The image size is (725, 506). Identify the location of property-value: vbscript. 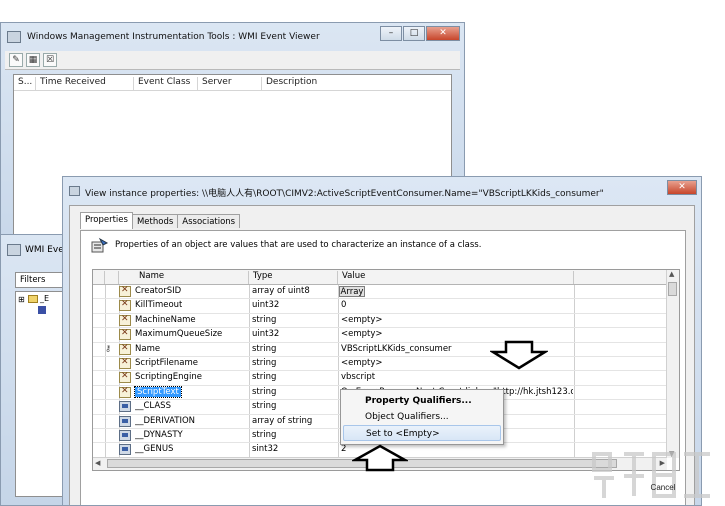
(358, 377).